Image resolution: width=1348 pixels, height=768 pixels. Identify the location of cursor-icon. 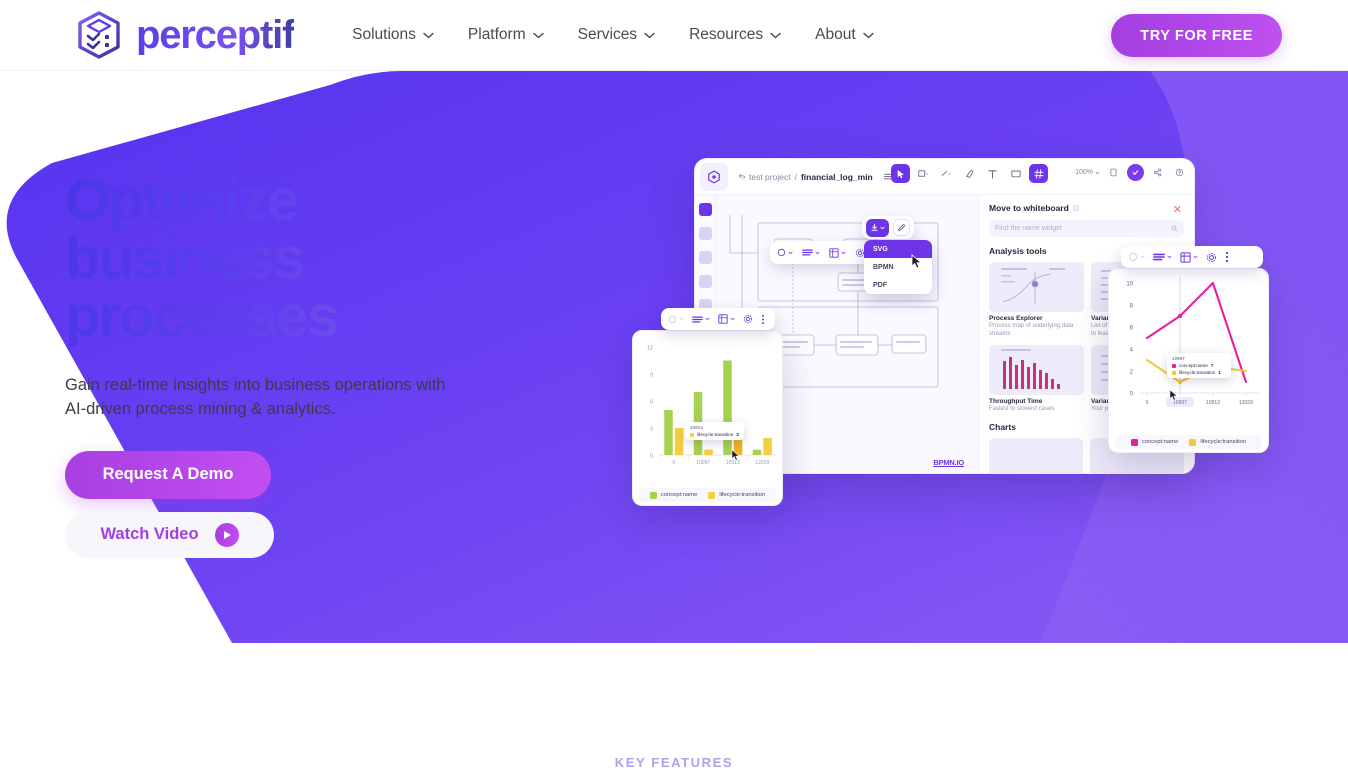
(900, 173).